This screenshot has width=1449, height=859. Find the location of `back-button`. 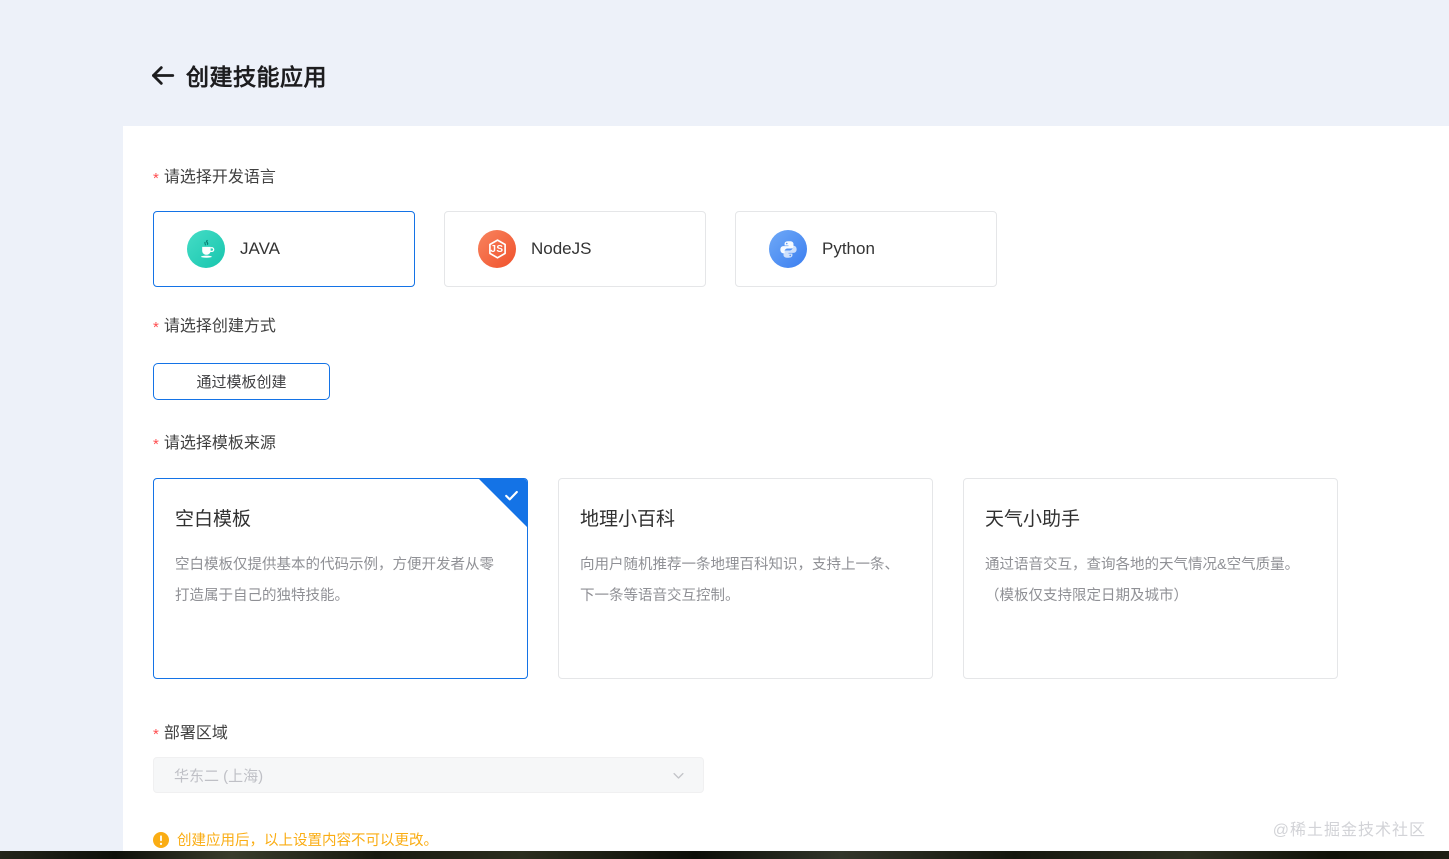

back-button is located at coordinates (162, 75).